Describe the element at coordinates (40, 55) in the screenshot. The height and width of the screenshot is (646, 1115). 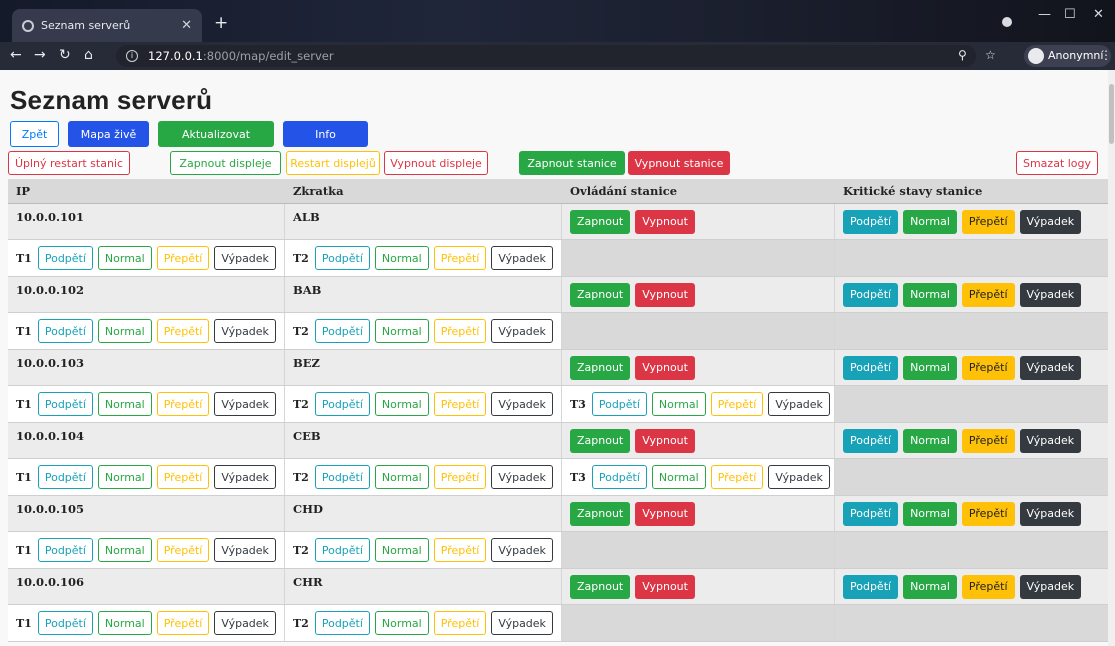
I see `forward-arrow-icon: →` at that location.